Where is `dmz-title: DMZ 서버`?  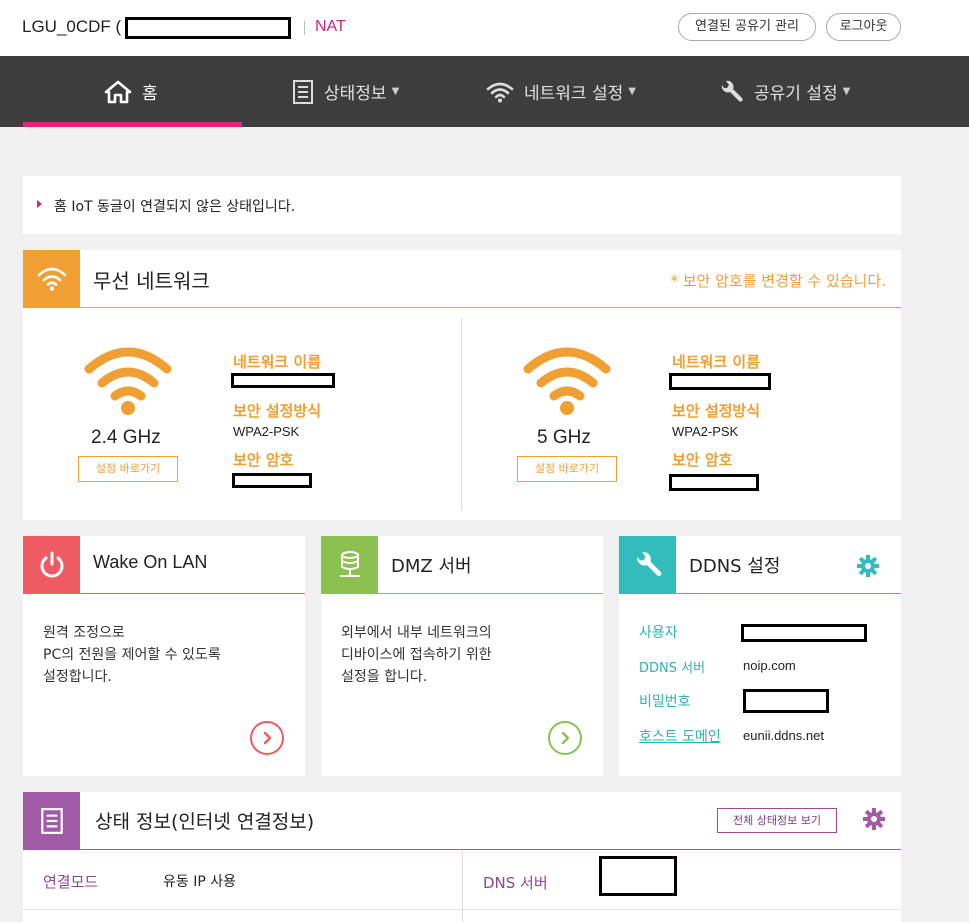
dmz-title: DMZ 서버 is located at coordinates (431, 566).